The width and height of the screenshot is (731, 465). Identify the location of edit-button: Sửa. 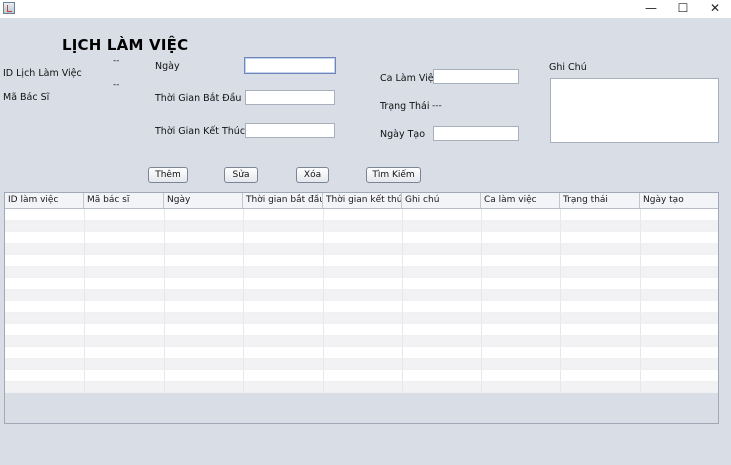
(241, 175).